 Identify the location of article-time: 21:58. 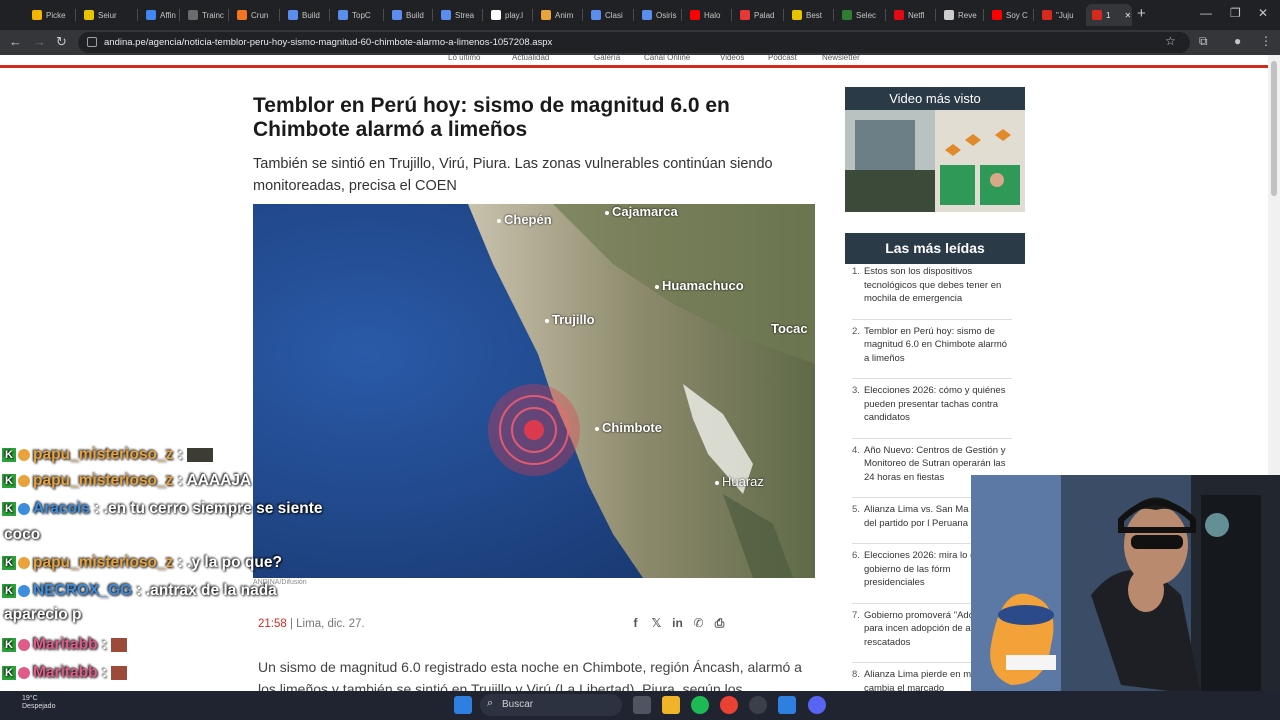
(272, 624).